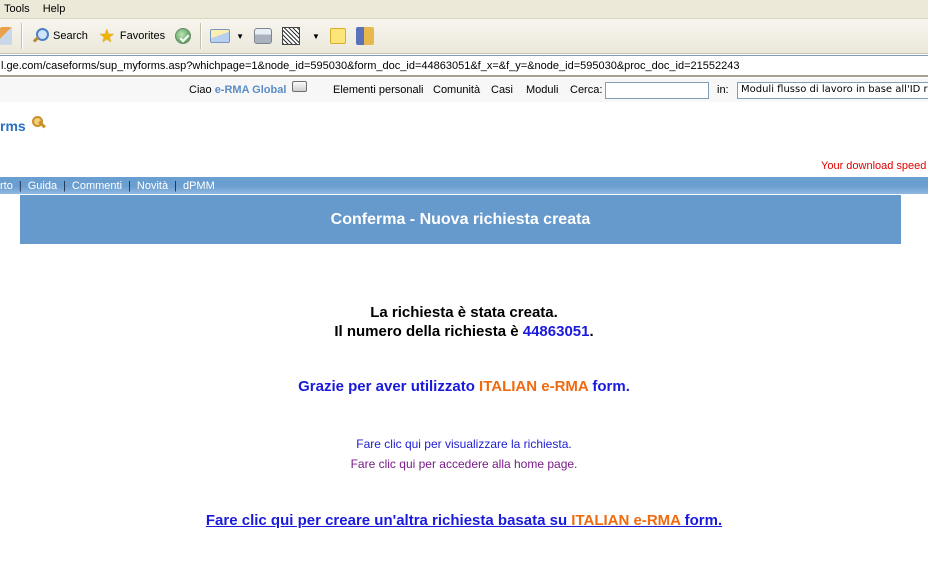 This screenshot has height=565, width=928. I want to click on confirmation-header: Conferma - Nuova richiesta creata, so click(460, 219).